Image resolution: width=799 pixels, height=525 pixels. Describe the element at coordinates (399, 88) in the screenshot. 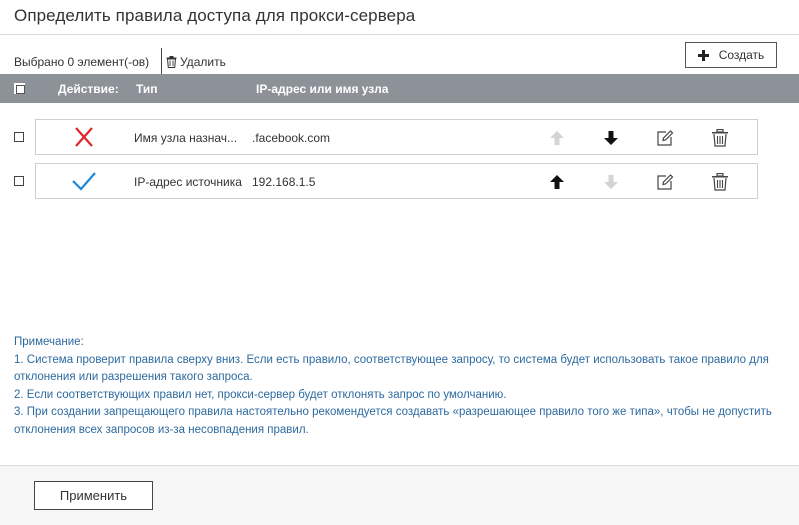

I see `table-header: Действие: Тип IP-адрес или имя узла` at that location.